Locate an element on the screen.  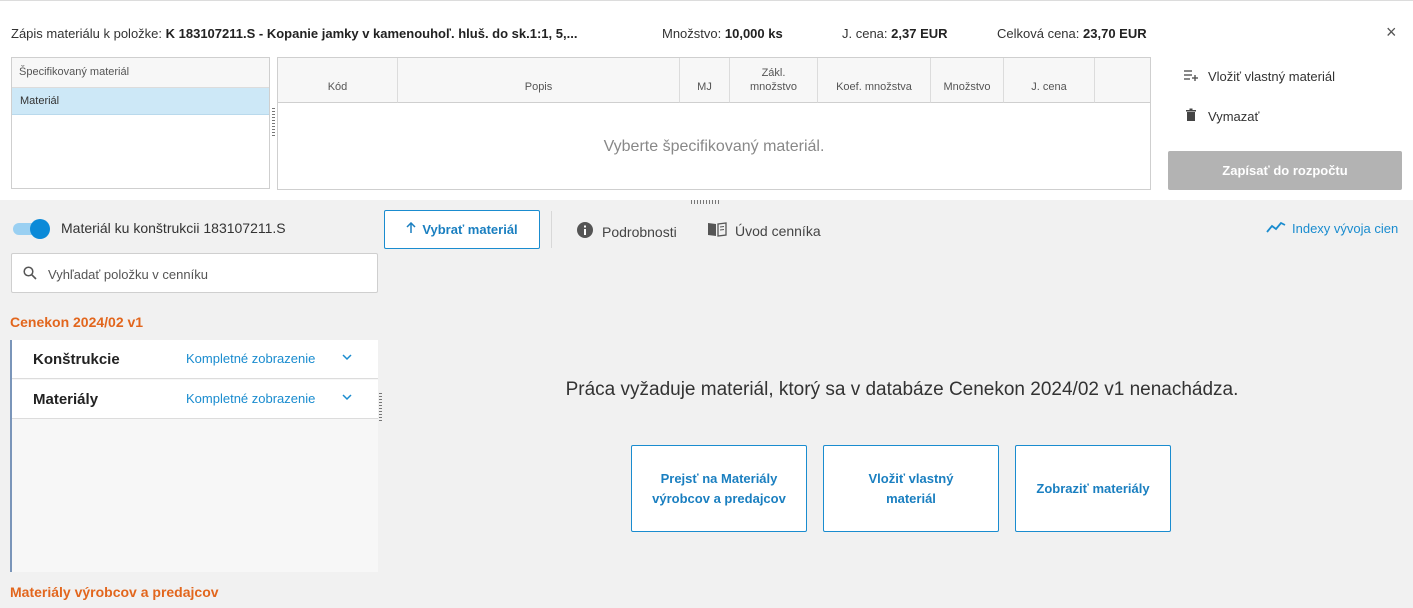
catalog-group-constructions: Konštrukcie Kompletné zobrazenie is located at coordinates (195, 359).